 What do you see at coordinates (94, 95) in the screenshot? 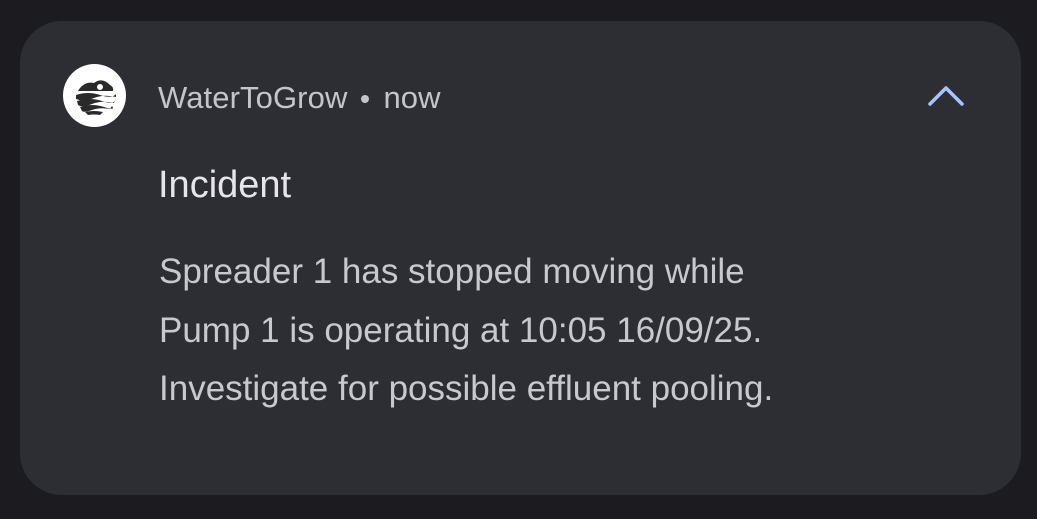
I see `watertogrow-logo-icon` at bounding box center [94, 95].